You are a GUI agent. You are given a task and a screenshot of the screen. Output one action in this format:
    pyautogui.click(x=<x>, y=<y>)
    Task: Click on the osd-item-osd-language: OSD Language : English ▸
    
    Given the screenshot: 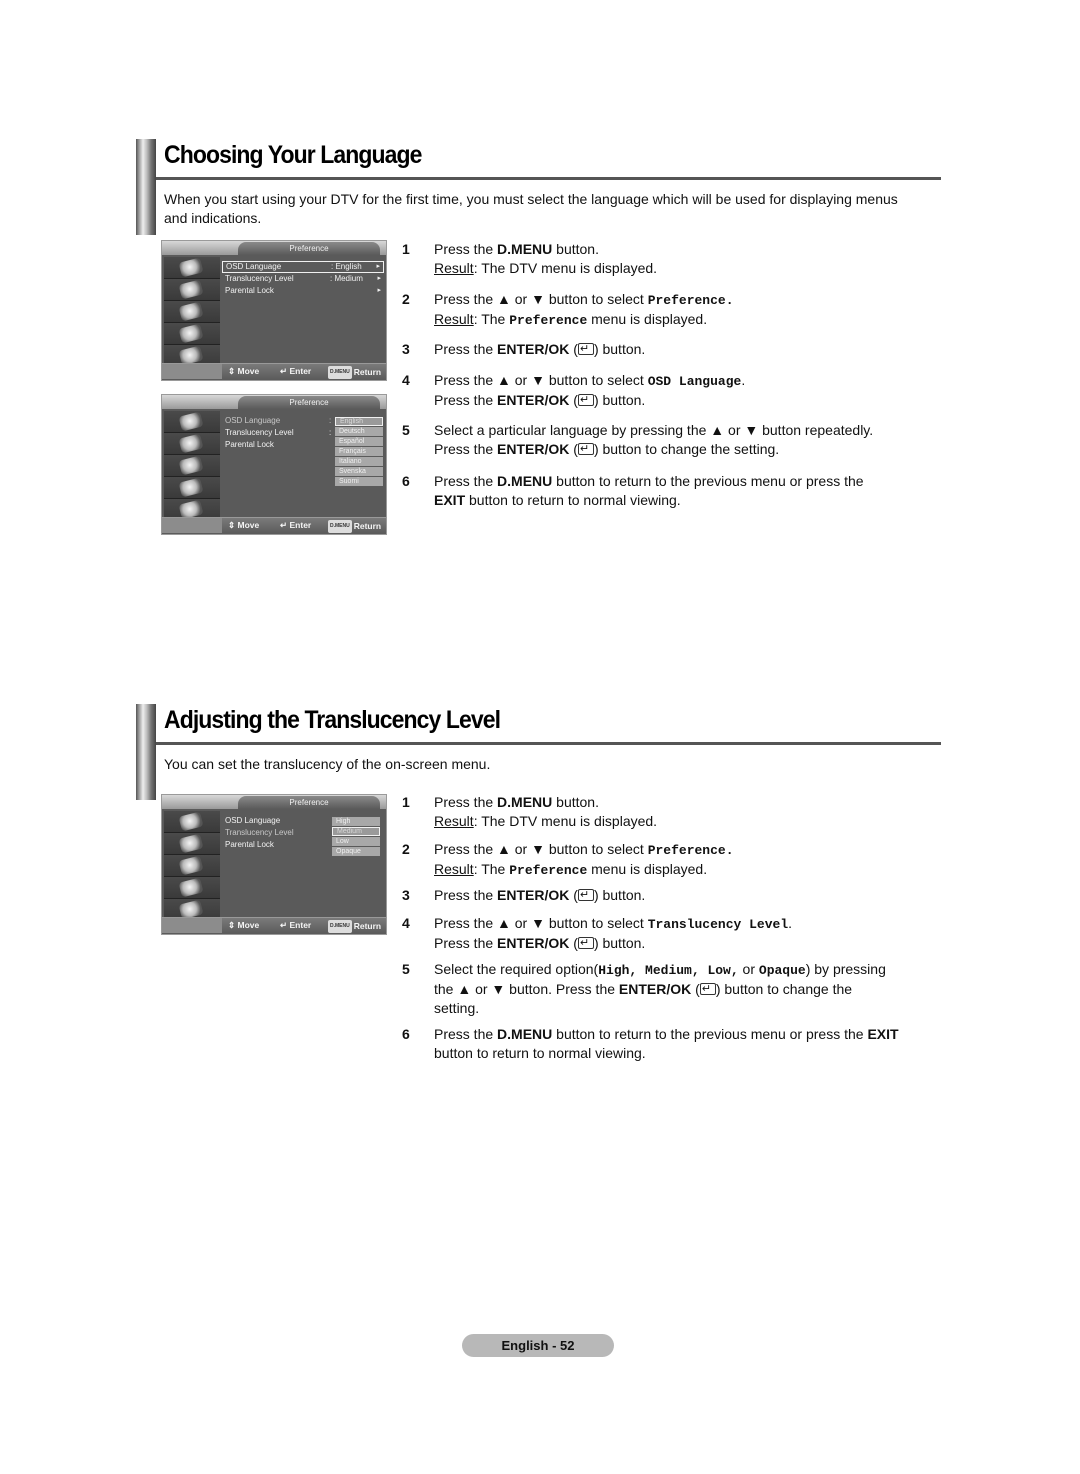 What is the action you would take?
    pyautogui.click(x=303, y=267)
    